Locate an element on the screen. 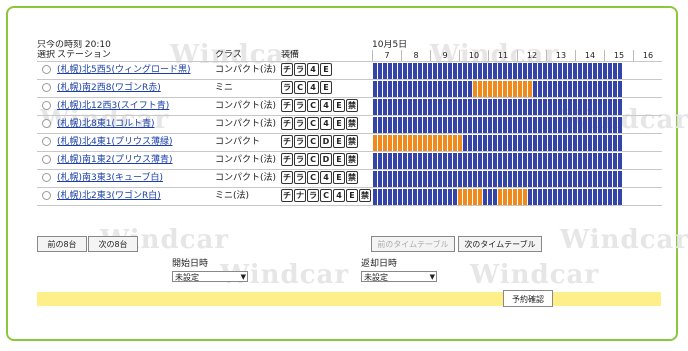 This screenshot has width=688, height=351. station-link: (札幌)北2東3(ワゴンR白) is located at coordinates (109, 196).